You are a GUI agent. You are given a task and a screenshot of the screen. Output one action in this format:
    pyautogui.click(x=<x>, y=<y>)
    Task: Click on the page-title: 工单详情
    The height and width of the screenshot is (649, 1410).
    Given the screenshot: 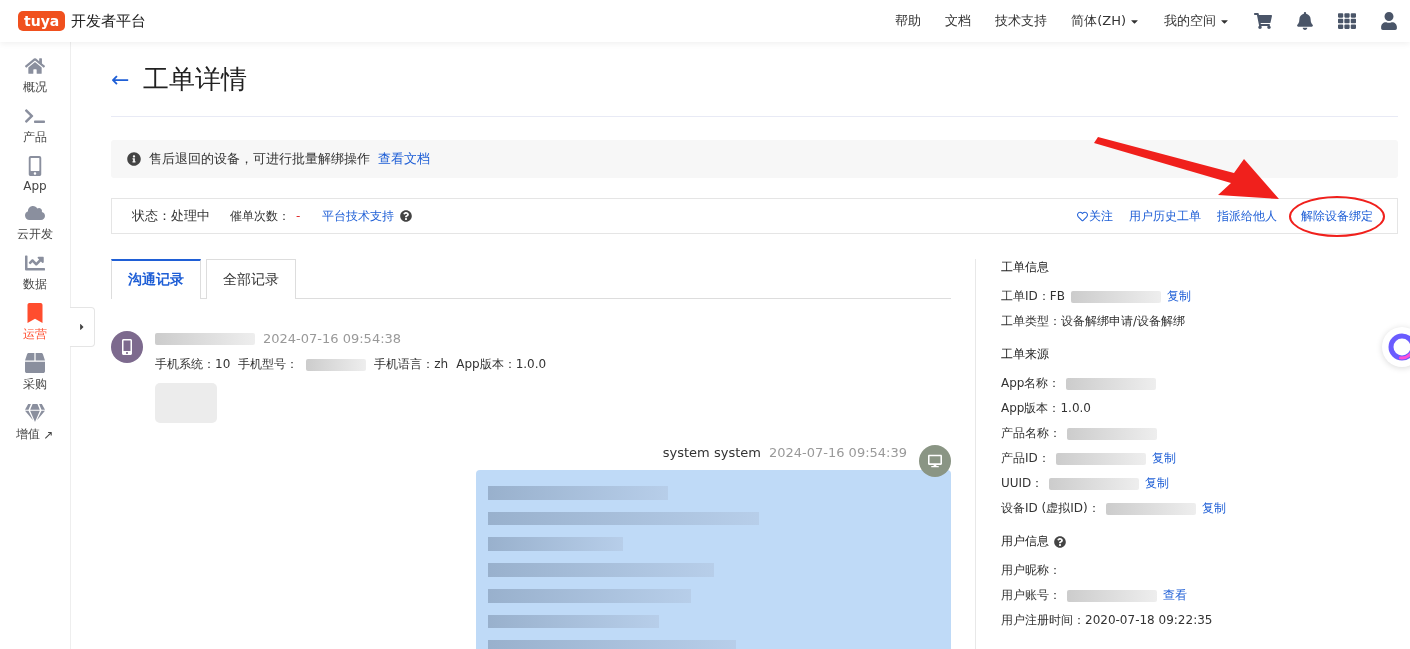 What is the action you would take?
    pyautogui.click(x=195, y=79)
    